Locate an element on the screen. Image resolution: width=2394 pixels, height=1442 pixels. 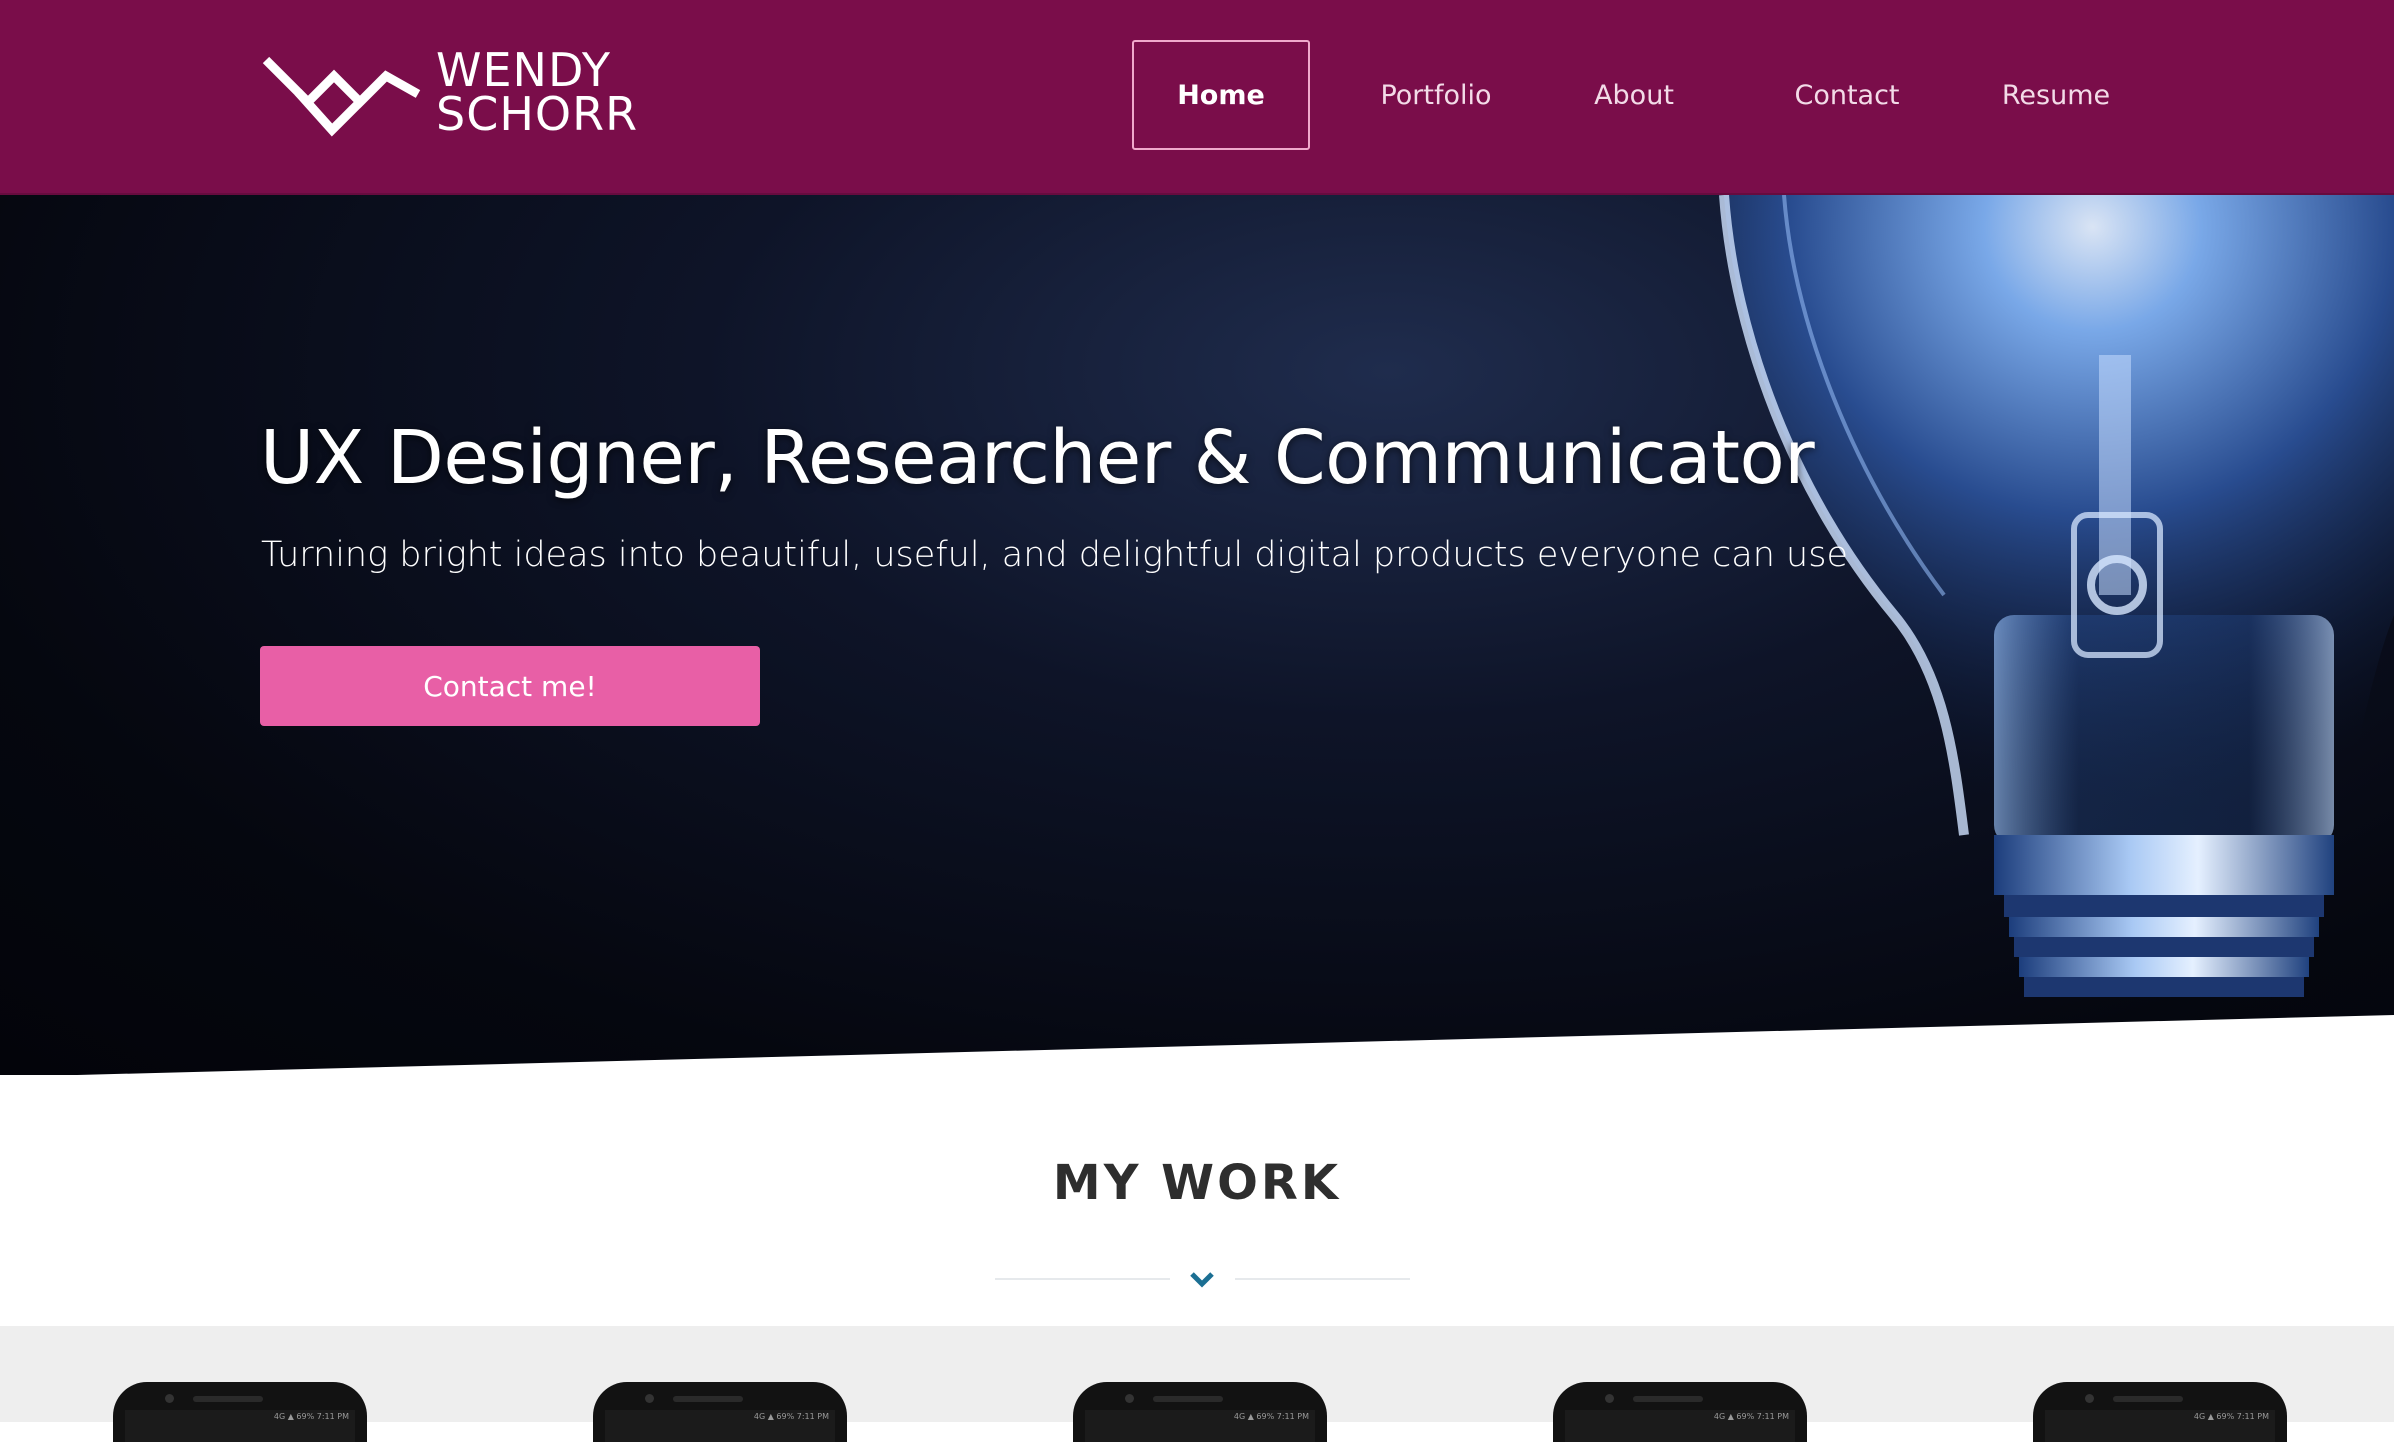
divider-line-right is located at coordinates (1322, 1279).